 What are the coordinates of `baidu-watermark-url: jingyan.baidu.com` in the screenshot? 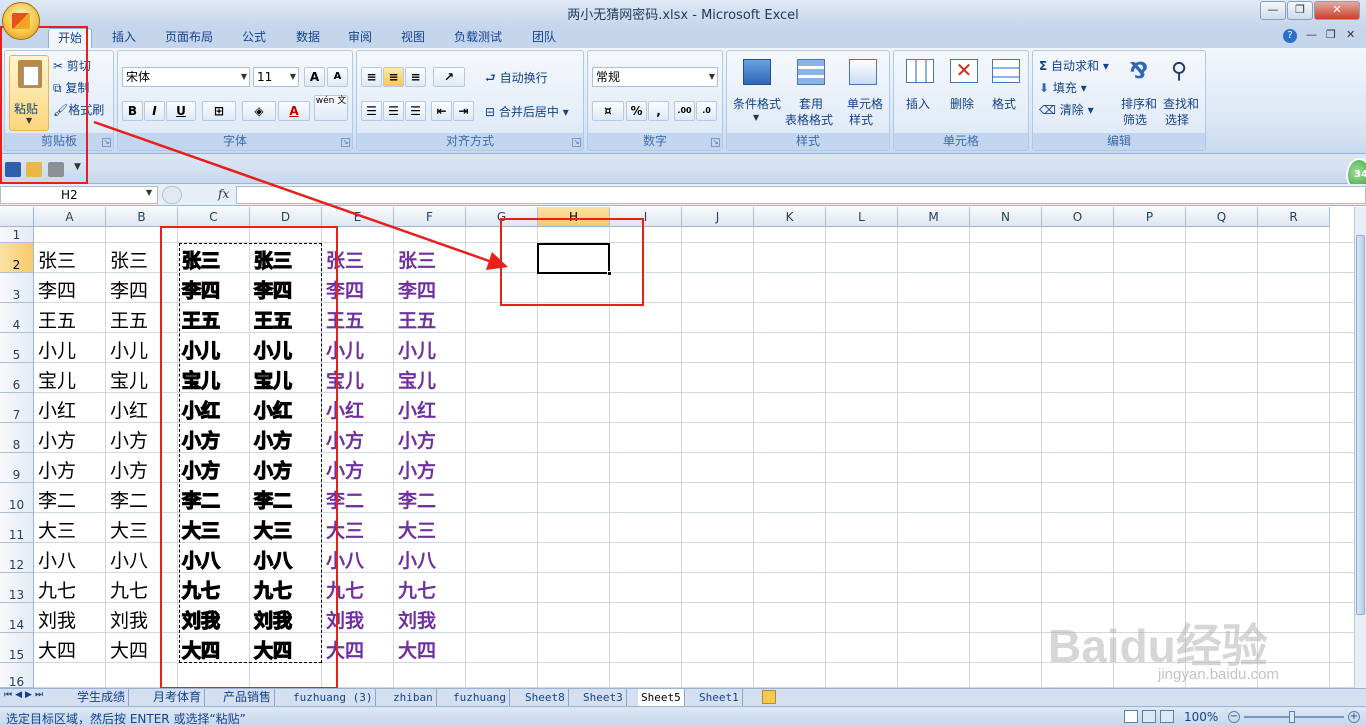 It's located at (1218, 674).